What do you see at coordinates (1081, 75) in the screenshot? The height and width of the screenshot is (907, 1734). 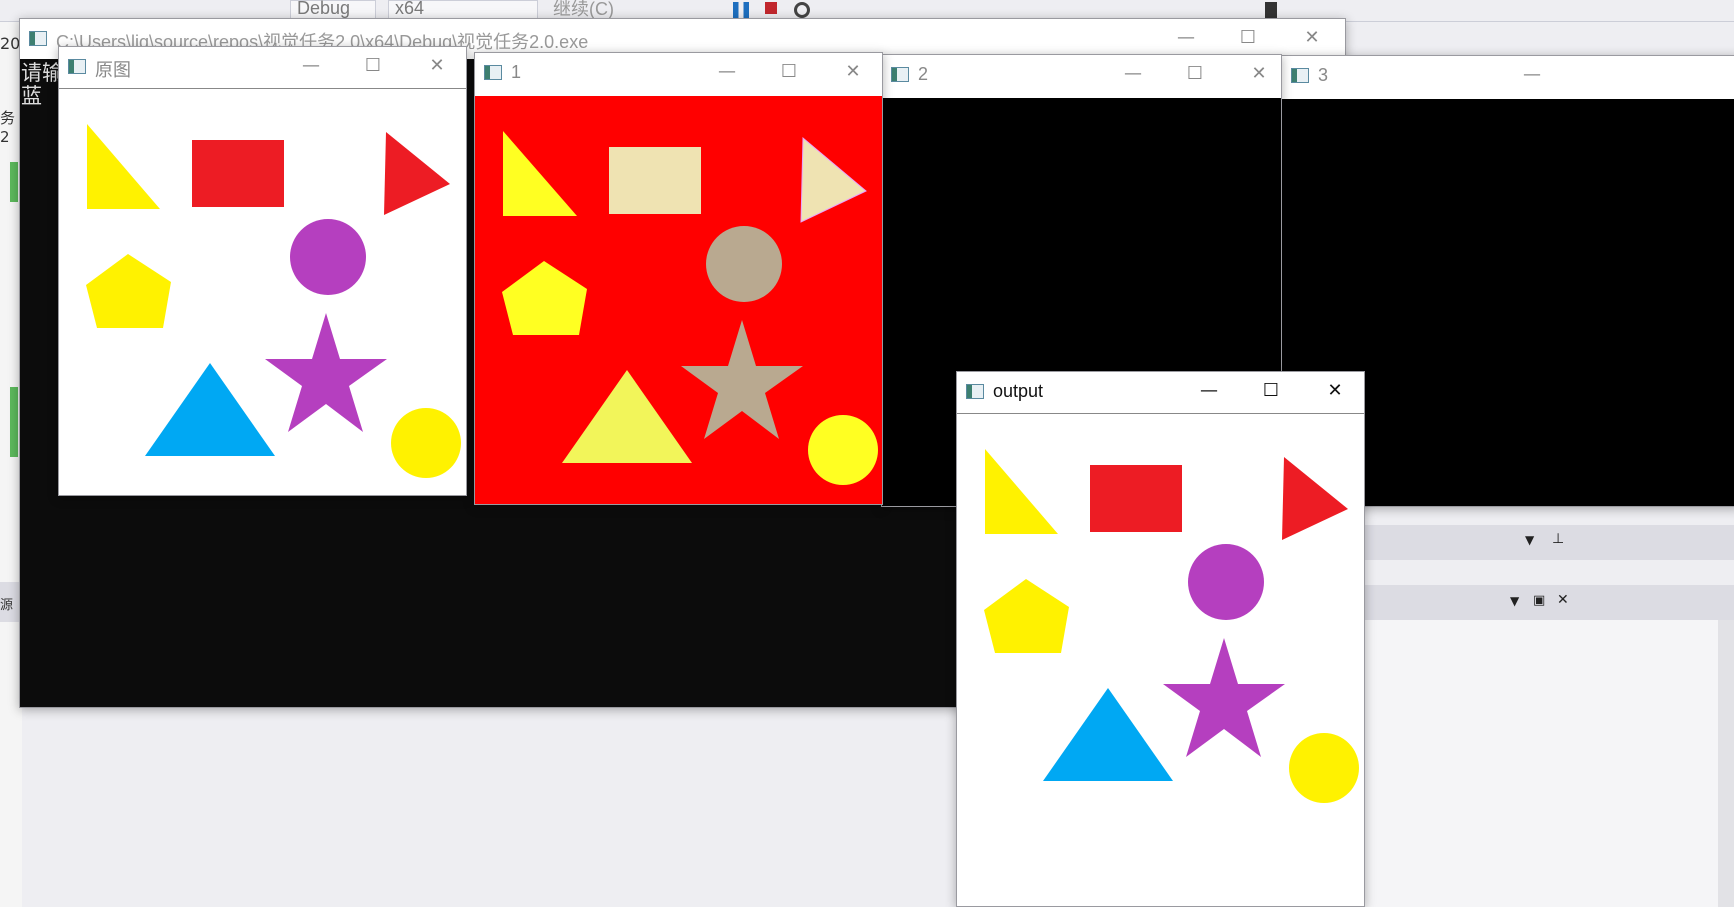 I see `window-2-titlebar: 2 — ☐ ✕` at bounding box center [1081, 75].